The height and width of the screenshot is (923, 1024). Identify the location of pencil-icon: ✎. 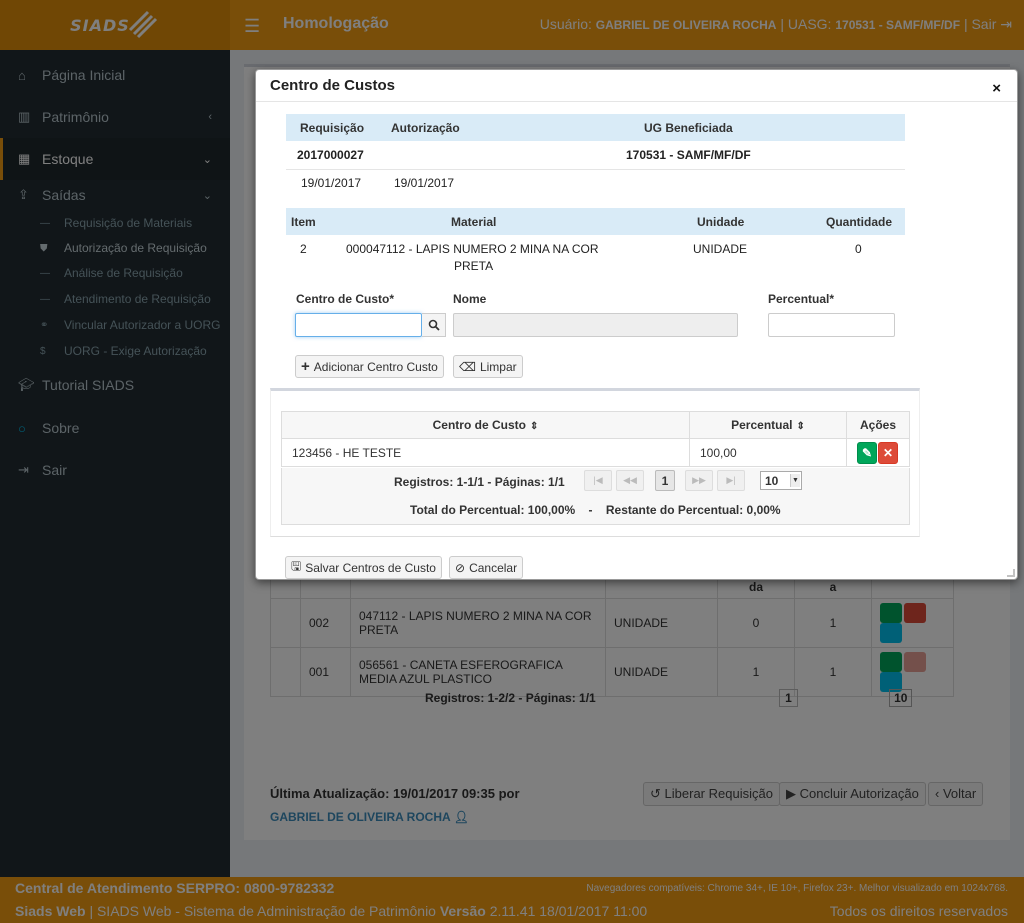
(867, 452).